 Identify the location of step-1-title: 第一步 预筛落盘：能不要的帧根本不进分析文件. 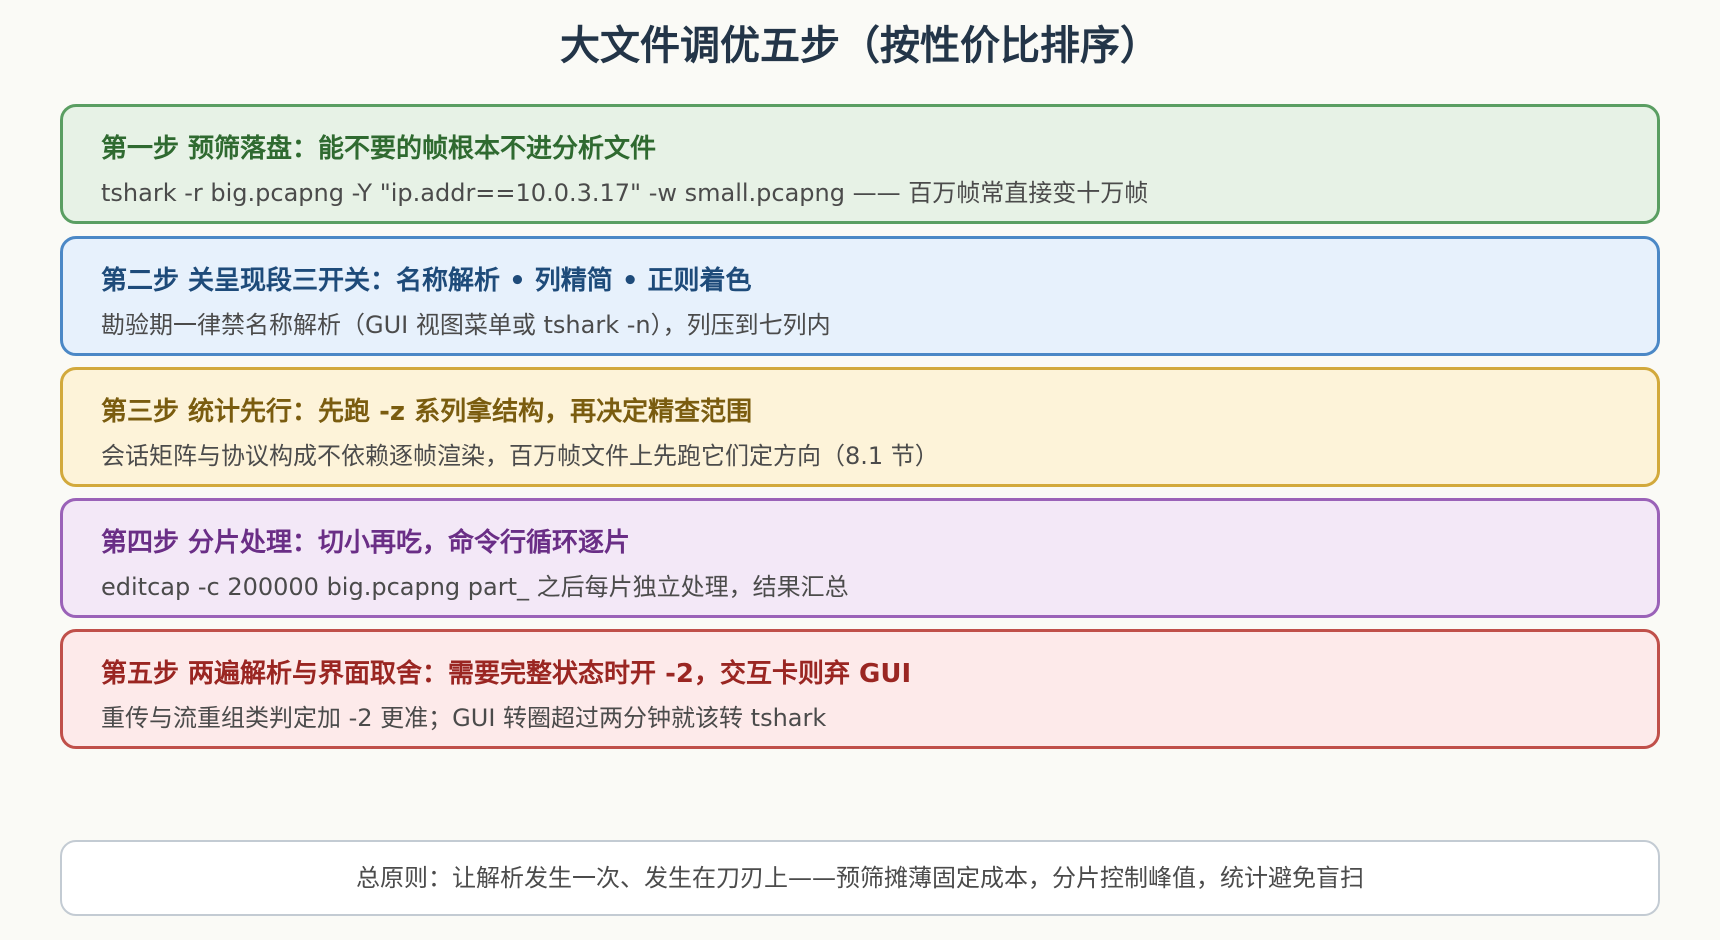
(379, 149).